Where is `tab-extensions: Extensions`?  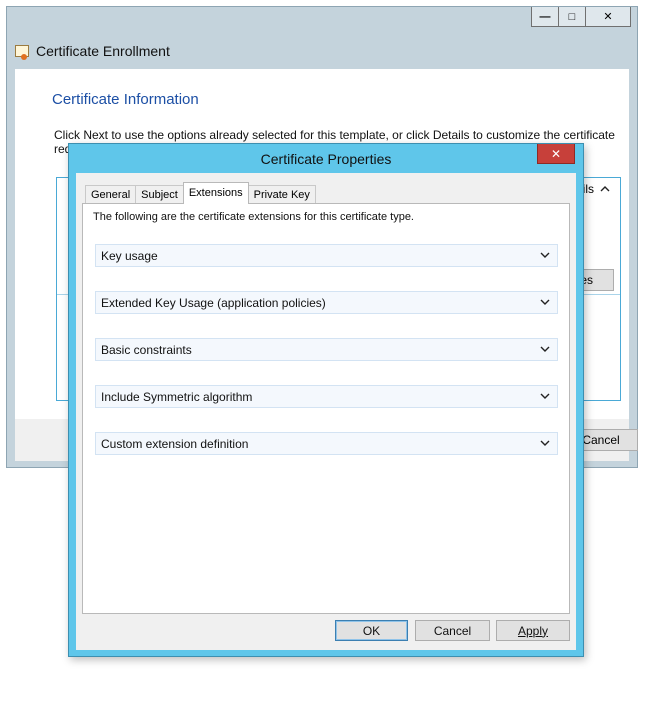 tab-extensions: Extensions is located at coordinates (215, 193).